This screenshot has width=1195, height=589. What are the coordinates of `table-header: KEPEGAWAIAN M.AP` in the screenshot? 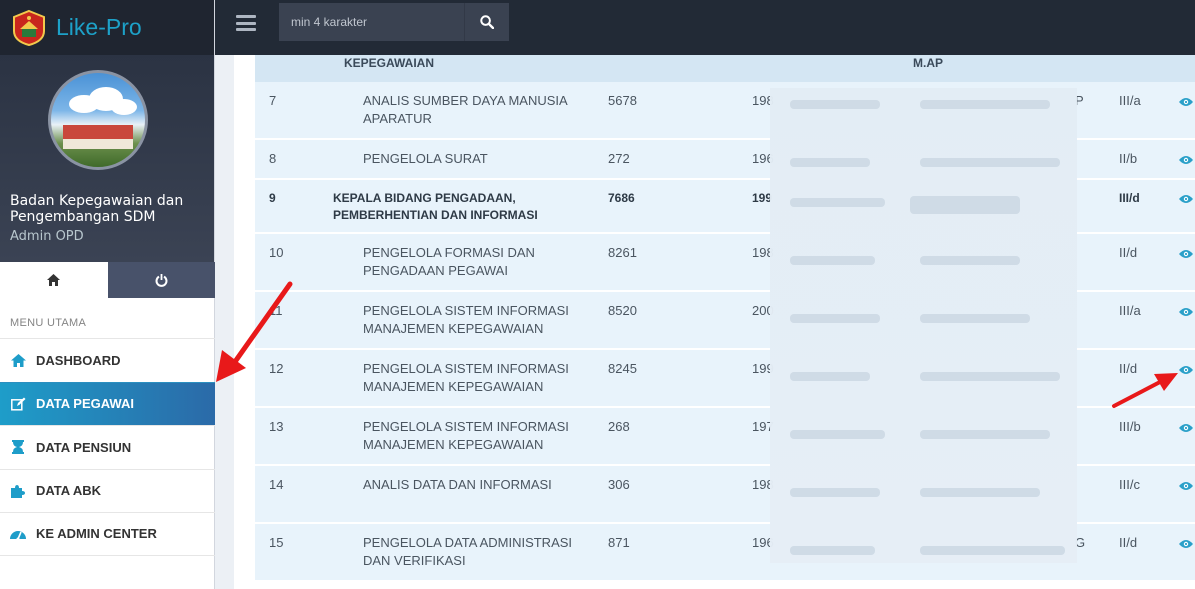 It's located at (725, 68).